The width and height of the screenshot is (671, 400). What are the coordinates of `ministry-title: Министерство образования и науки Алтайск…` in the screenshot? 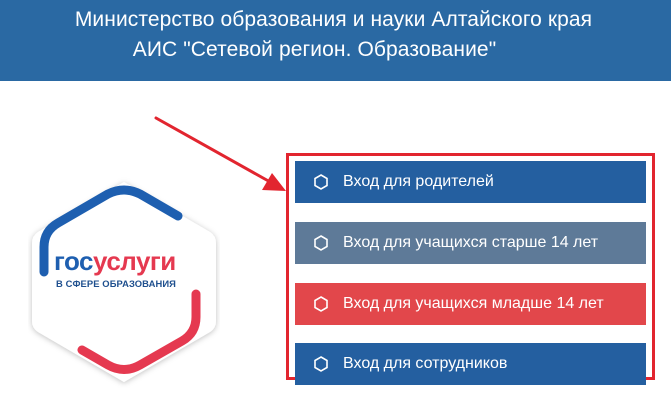 It's located at (333, 19).